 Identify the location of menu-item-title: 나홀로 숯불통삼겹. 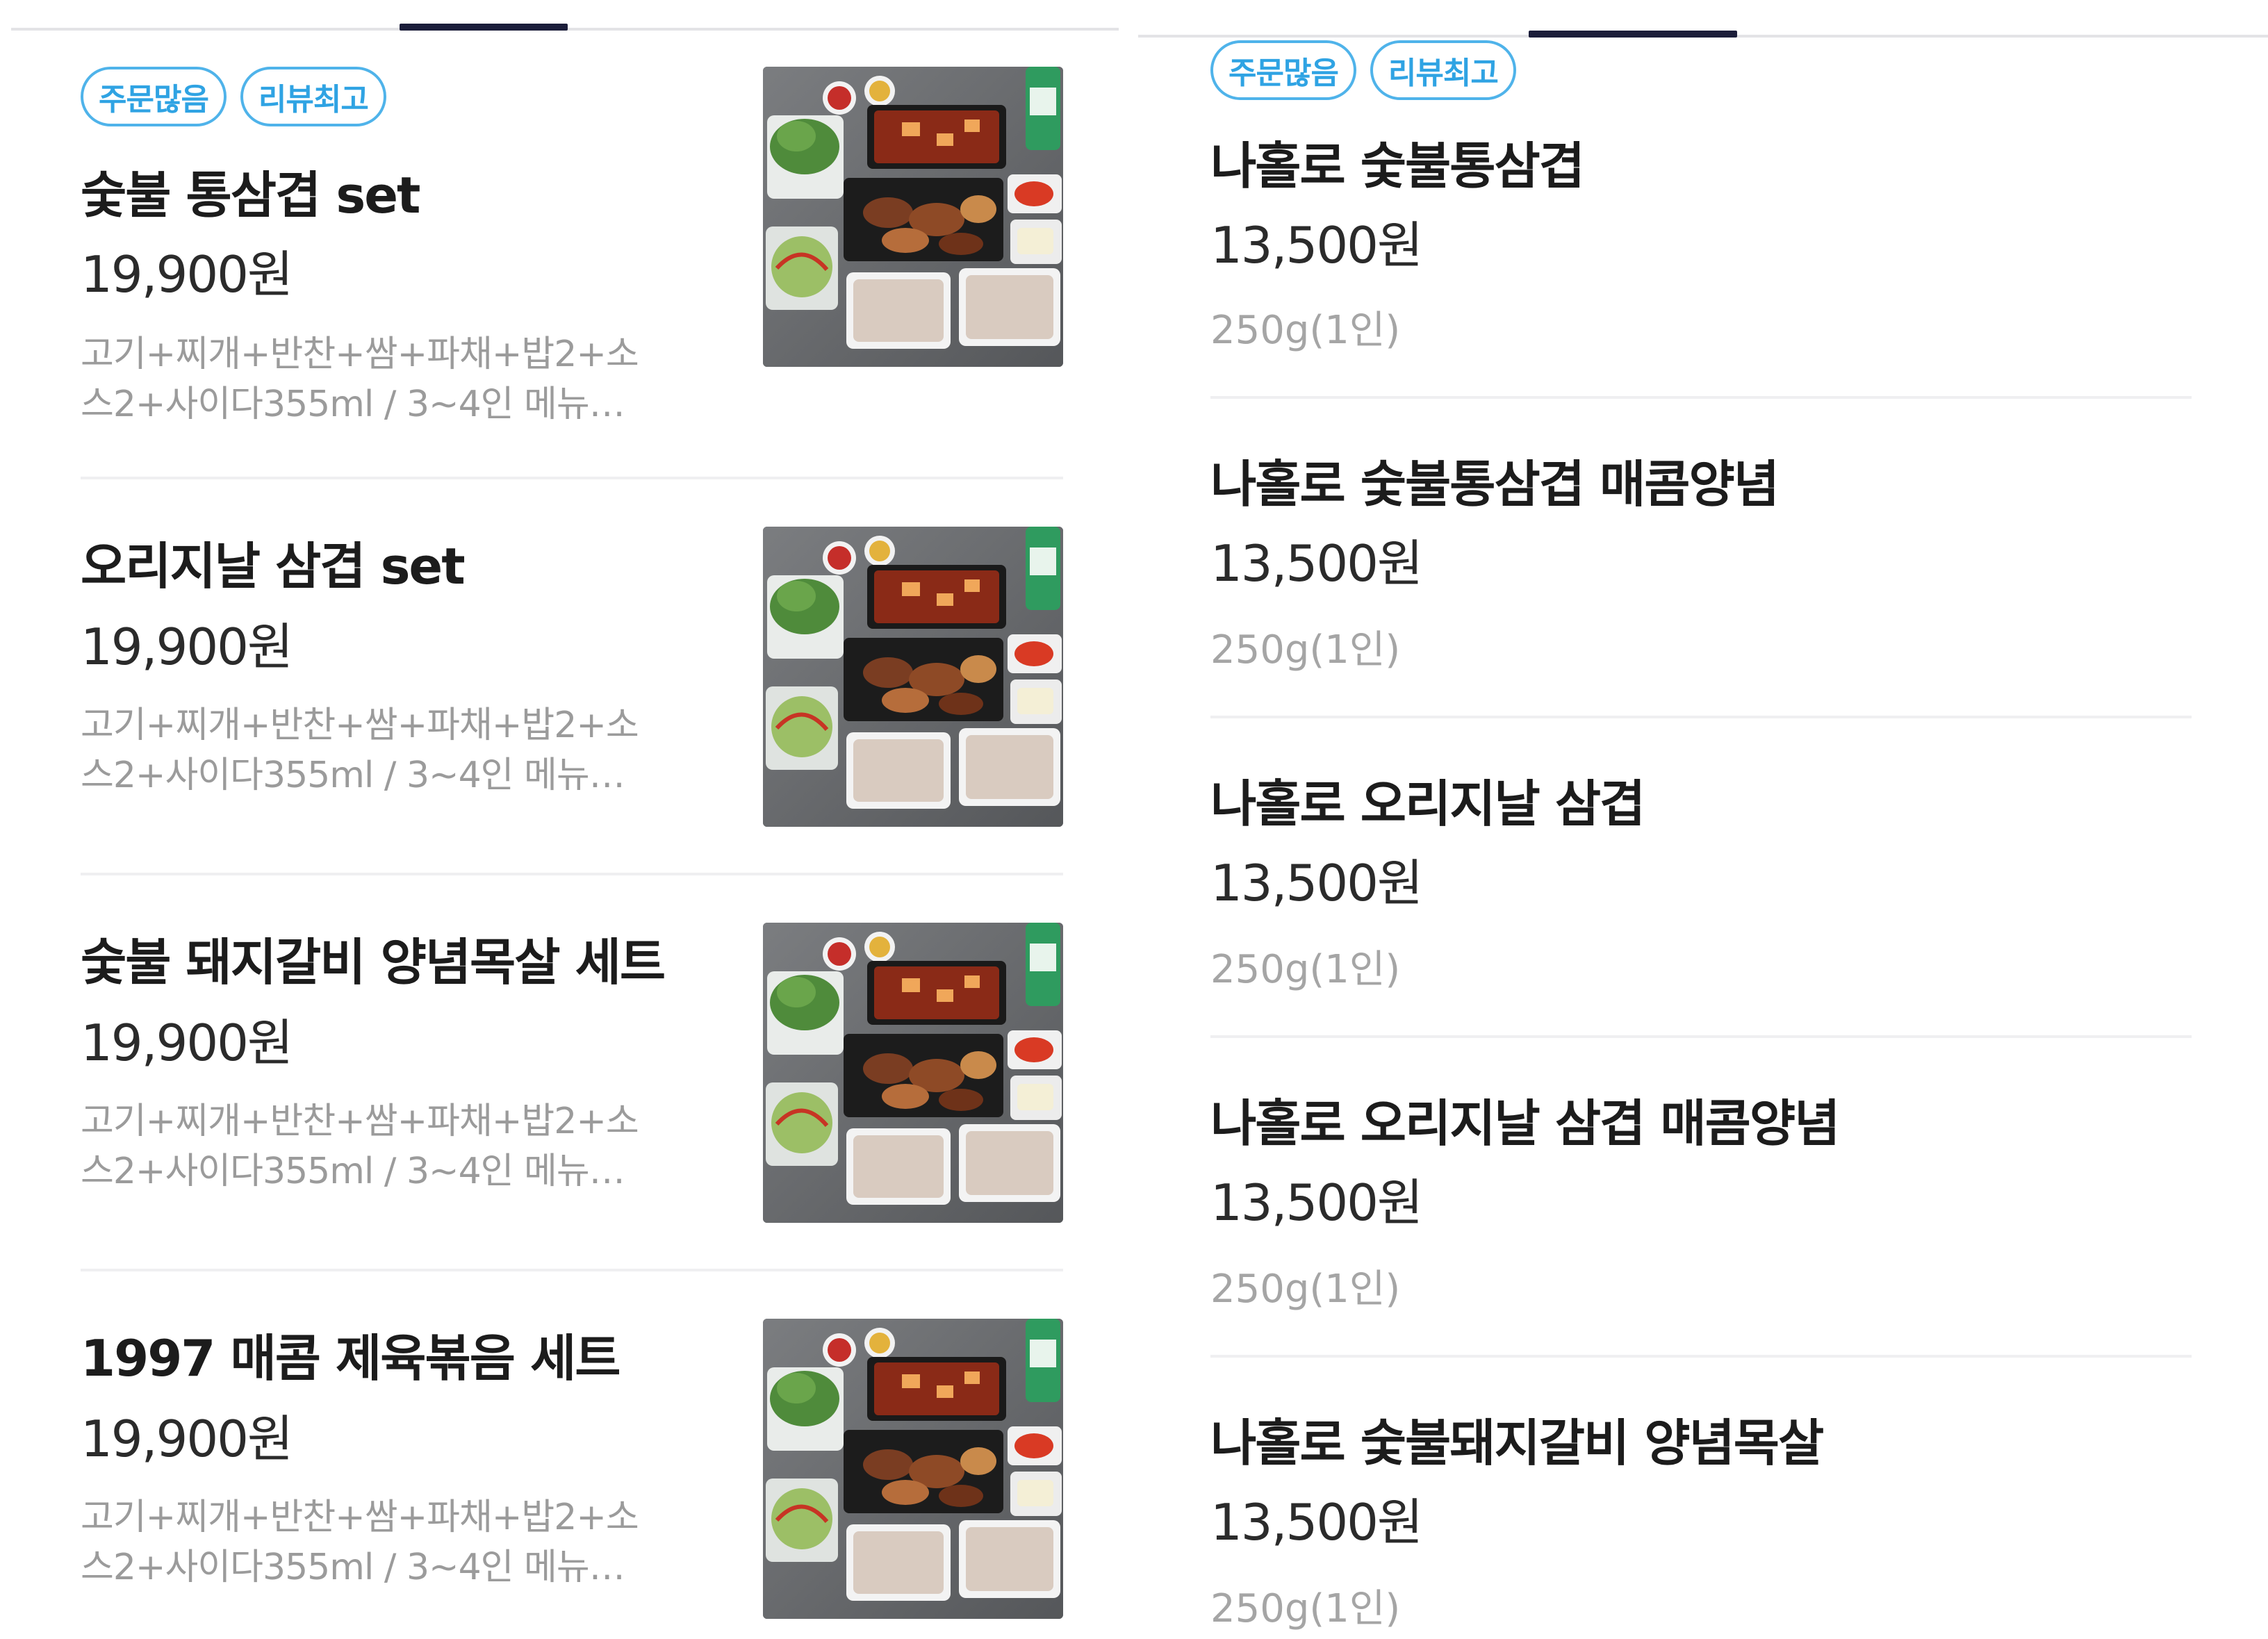
(1397, 166).